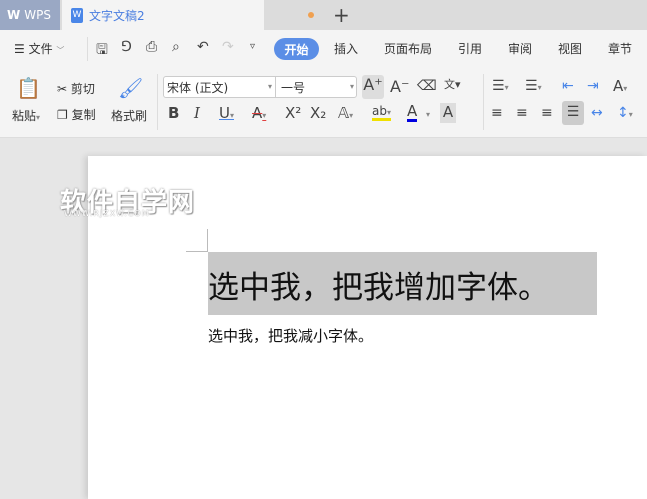 Image resolution: width=647 pixels, height=499 pixels. Describe the element at coordinates (28, 88) in the screenshot. I see `paste-icon: 📋` at that location.